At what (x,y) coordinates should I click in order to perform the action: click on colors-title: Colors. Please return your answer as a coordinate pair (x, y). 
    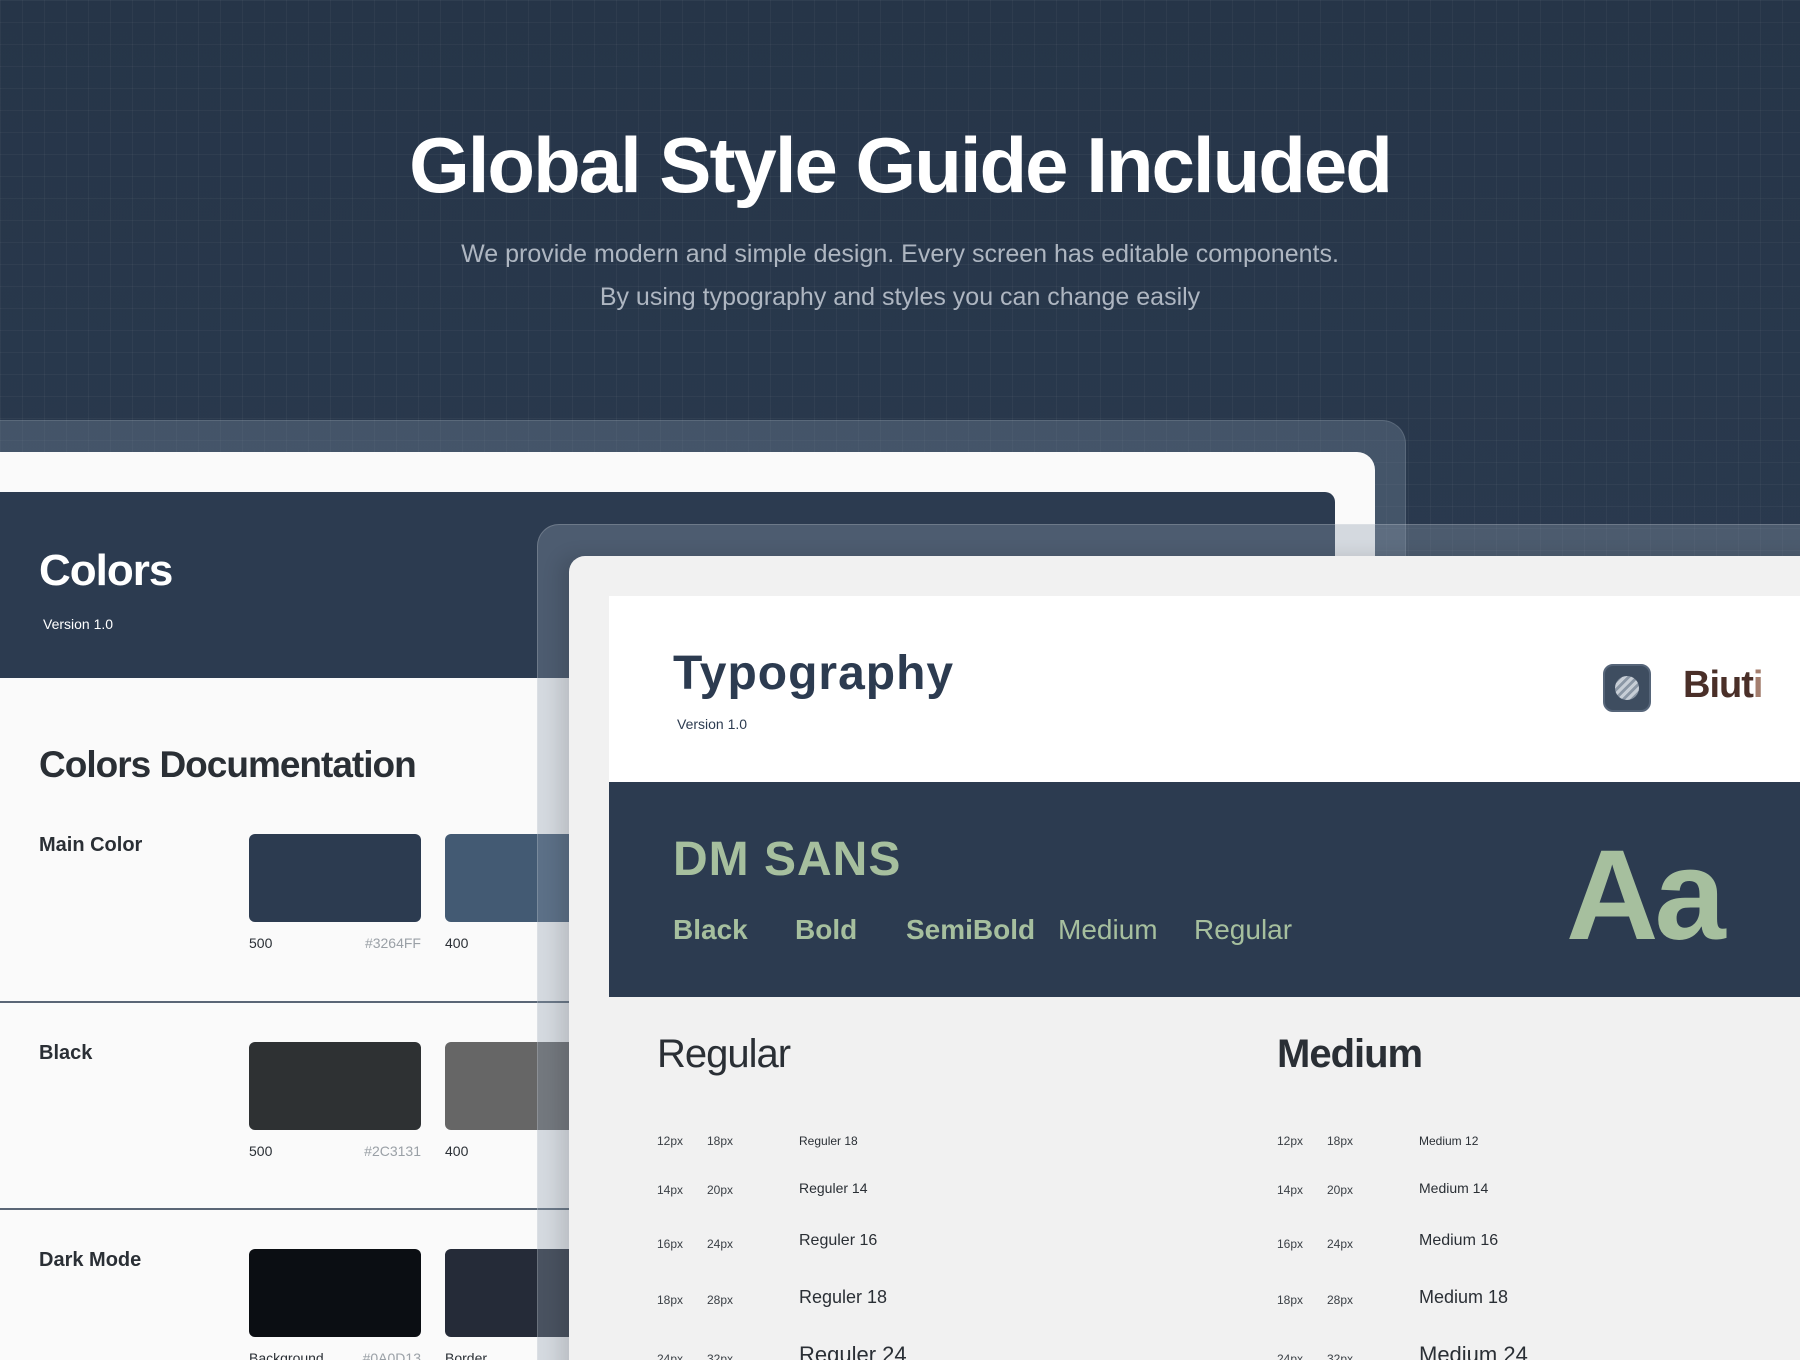
    Looking at the image, I should click on (106, 570).